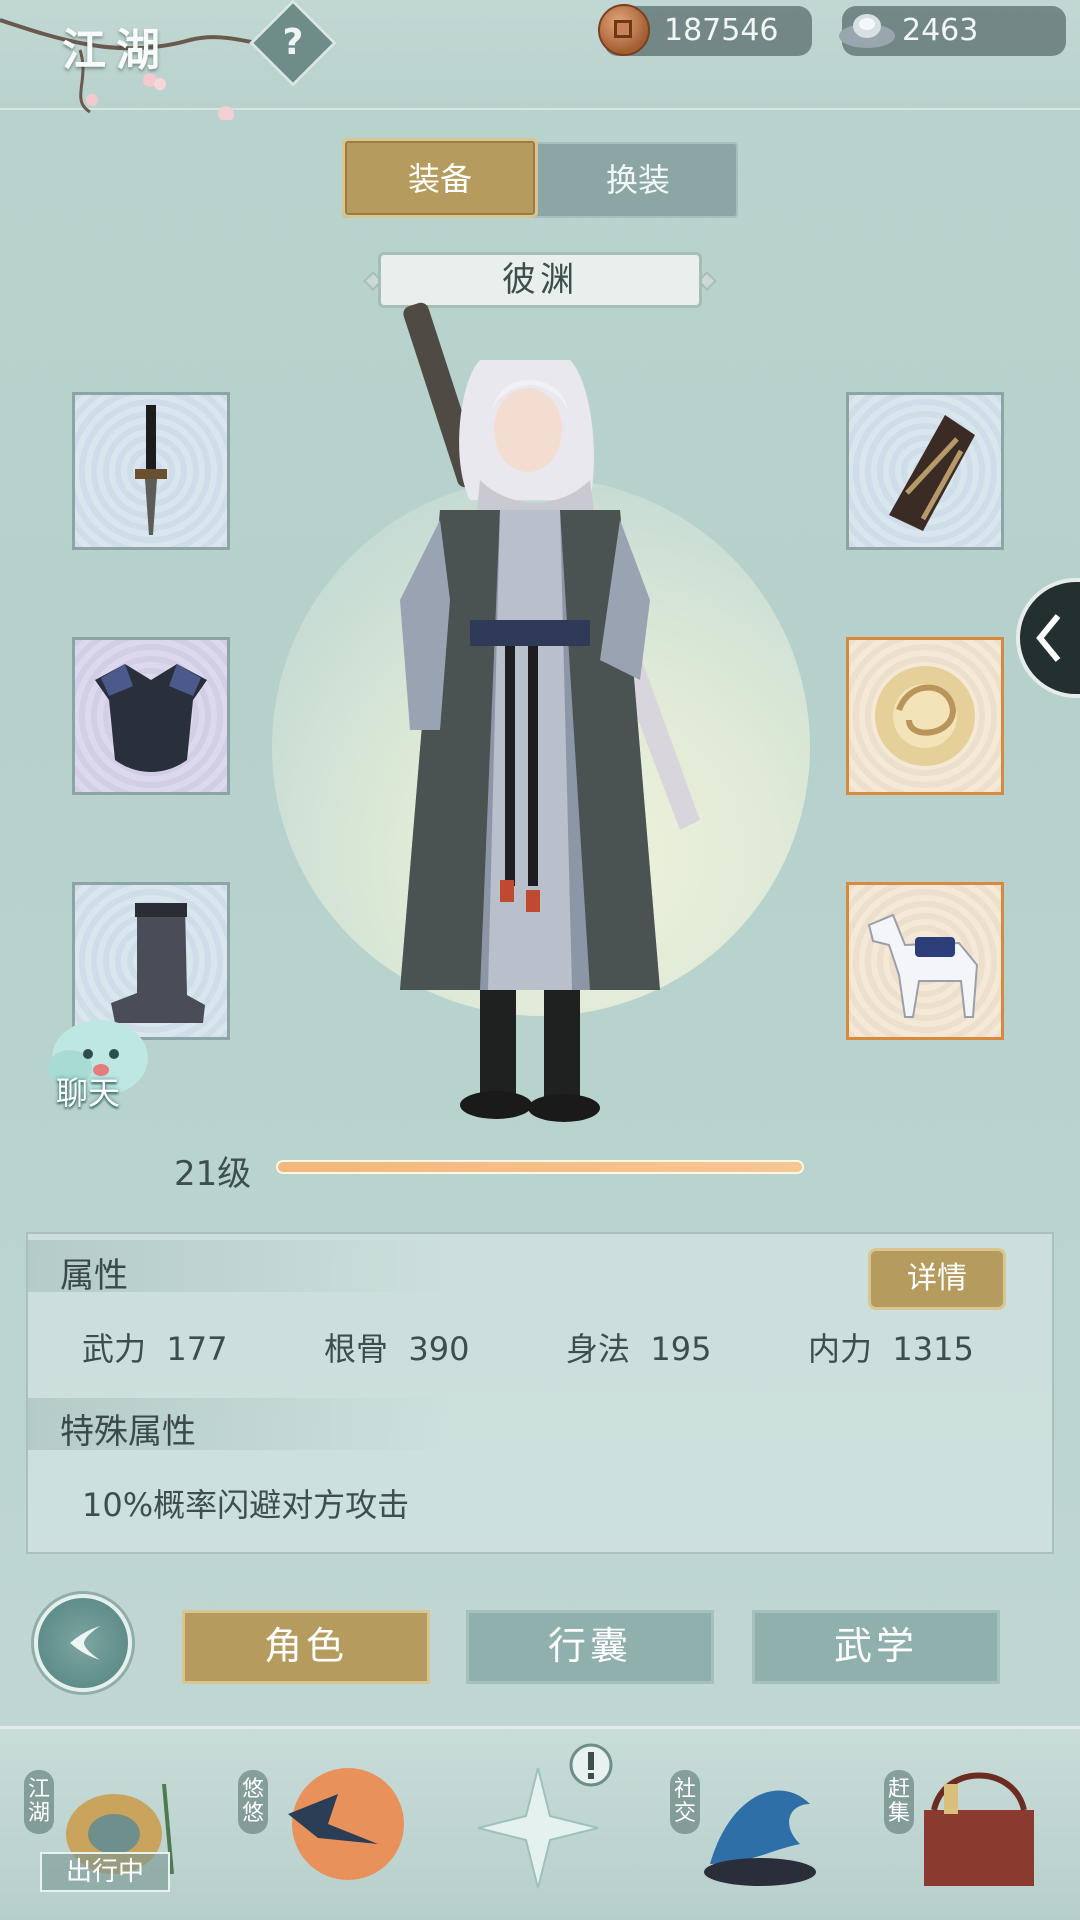  What do you see at coordinates (306, 1647) in the screenshot?
I see `nav-role: 角色` at bounding box center [306, 1647].